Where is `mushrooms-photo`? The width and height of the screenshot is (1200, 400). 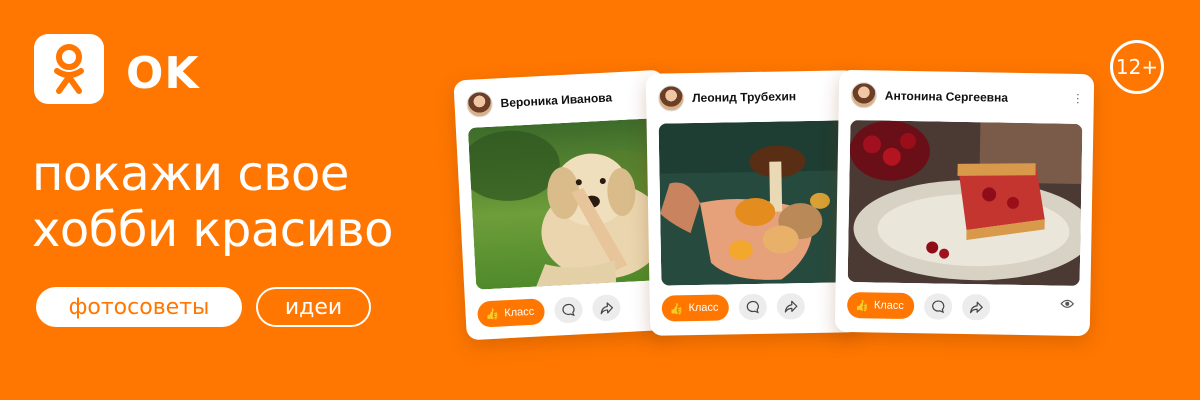 mushrooms-photo is located at coordinates (753, 203).